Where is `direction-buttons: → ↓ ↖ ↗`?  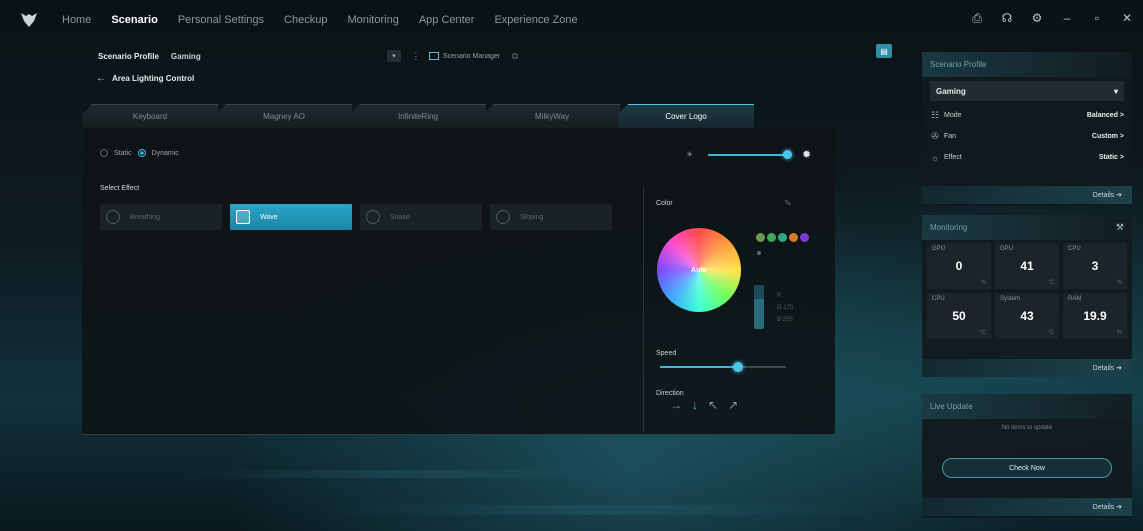 direction-buttons: → ↓ ↖ ↗ is located at coordinates (704, 405).